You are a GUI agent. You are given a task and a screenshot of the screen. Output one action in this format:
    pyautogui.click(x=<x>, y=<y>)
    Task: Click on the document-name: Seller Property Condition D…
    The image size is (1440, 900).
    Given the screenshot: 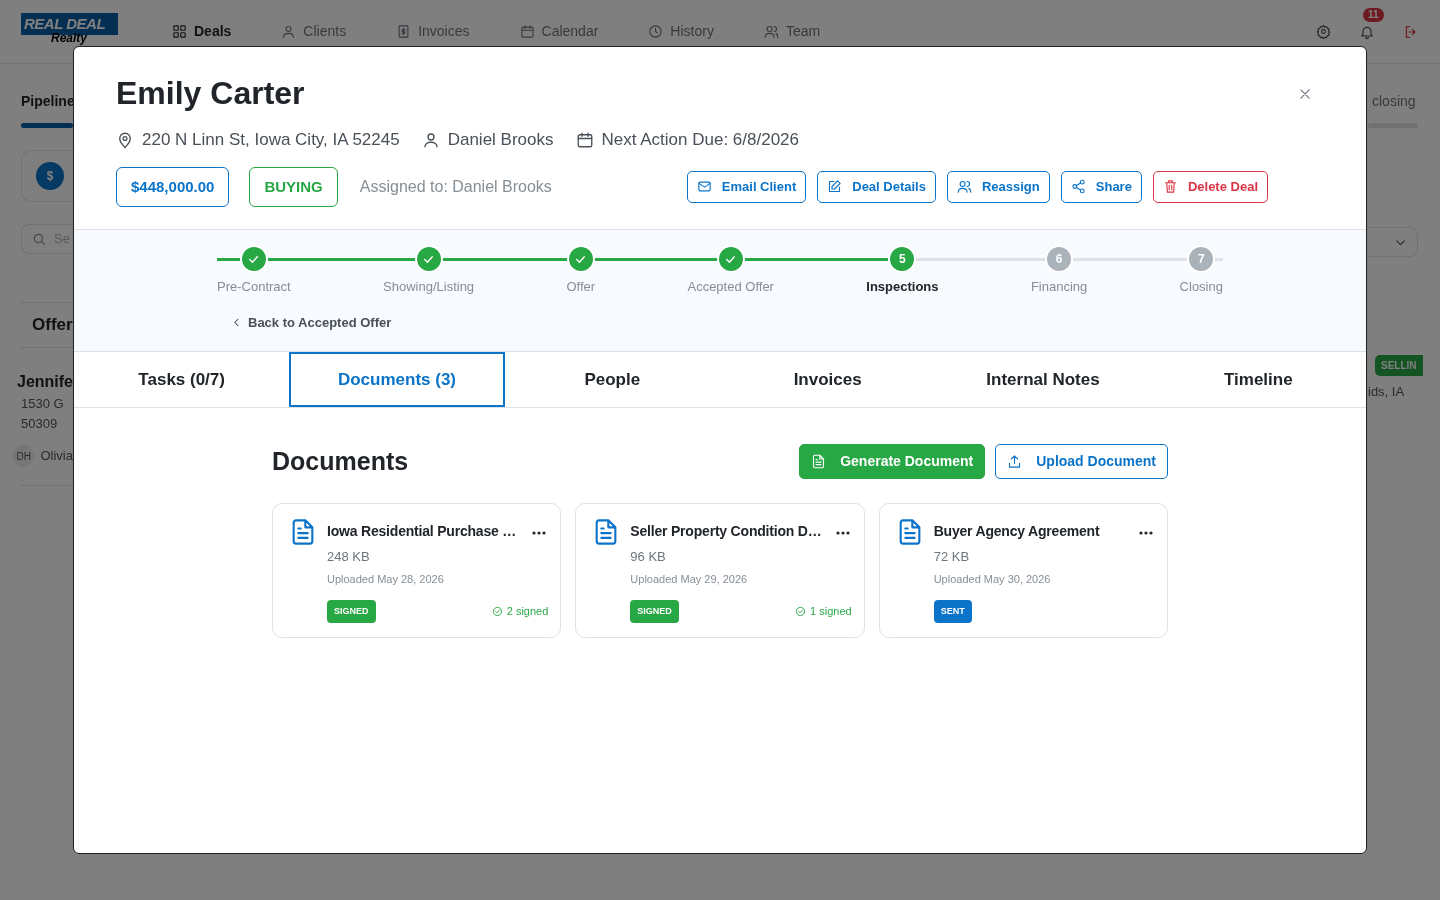 What is the action you would take?
    pyautogui.click(x=726, y=531)
    